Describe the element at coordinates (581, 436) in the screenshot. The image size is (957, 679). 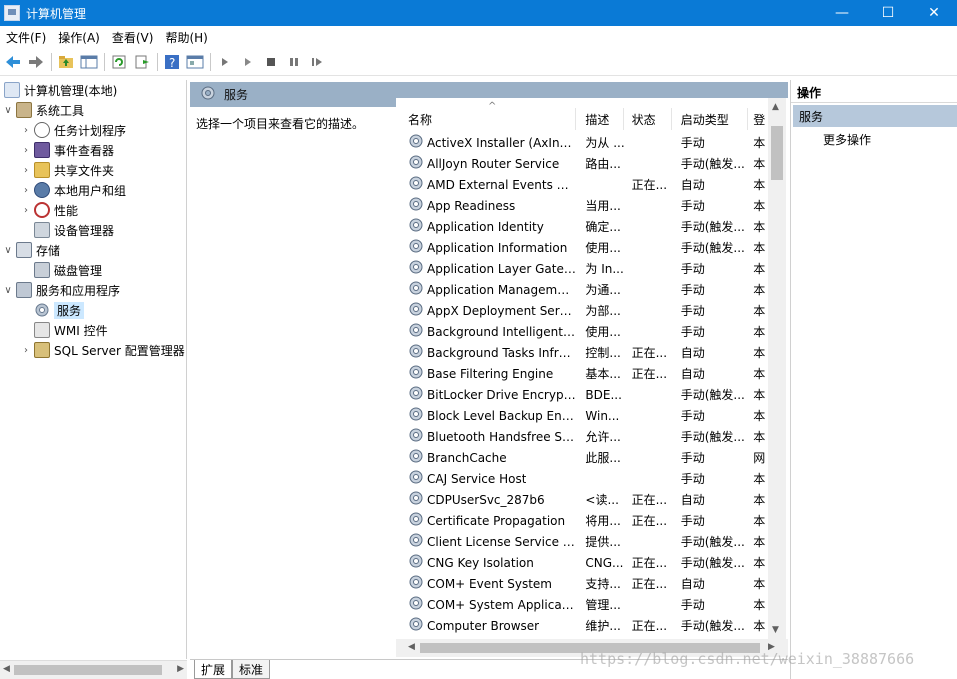
I see `table-row: Bluetooth Handsfree Ser... 允许... 手动(触发... 本` at that location.